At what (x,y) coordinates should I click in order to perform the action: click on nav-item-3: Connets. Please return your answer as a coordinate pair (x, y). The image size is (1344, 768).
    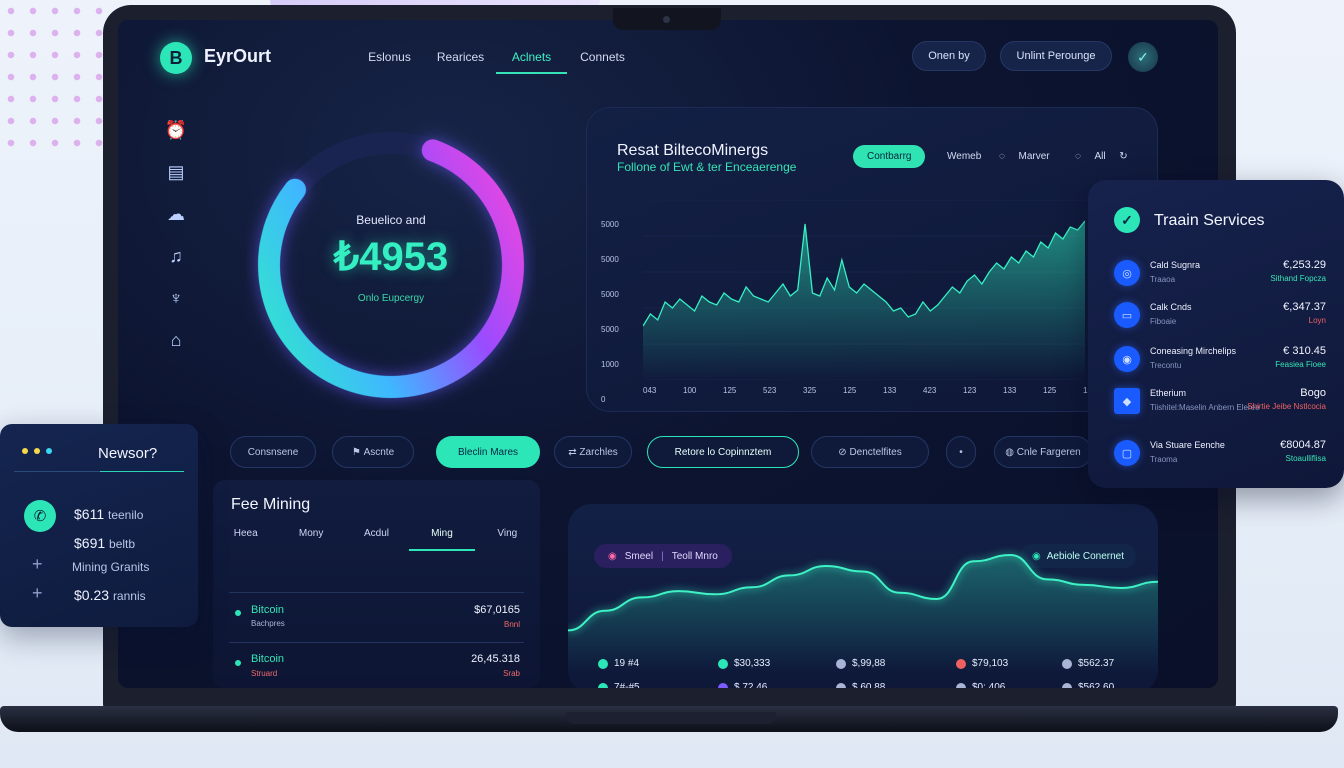
    Looking at the image, I should click on (602, 62).